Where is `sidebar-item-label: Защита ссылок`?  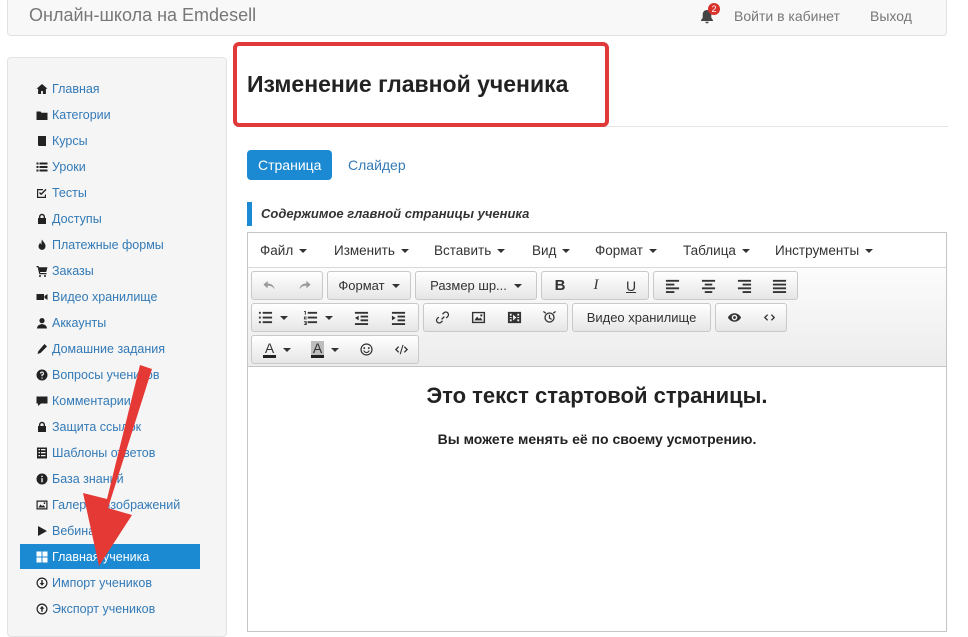 sidebar-item-label: Защита ссылок is located at coordinates (97, 426).